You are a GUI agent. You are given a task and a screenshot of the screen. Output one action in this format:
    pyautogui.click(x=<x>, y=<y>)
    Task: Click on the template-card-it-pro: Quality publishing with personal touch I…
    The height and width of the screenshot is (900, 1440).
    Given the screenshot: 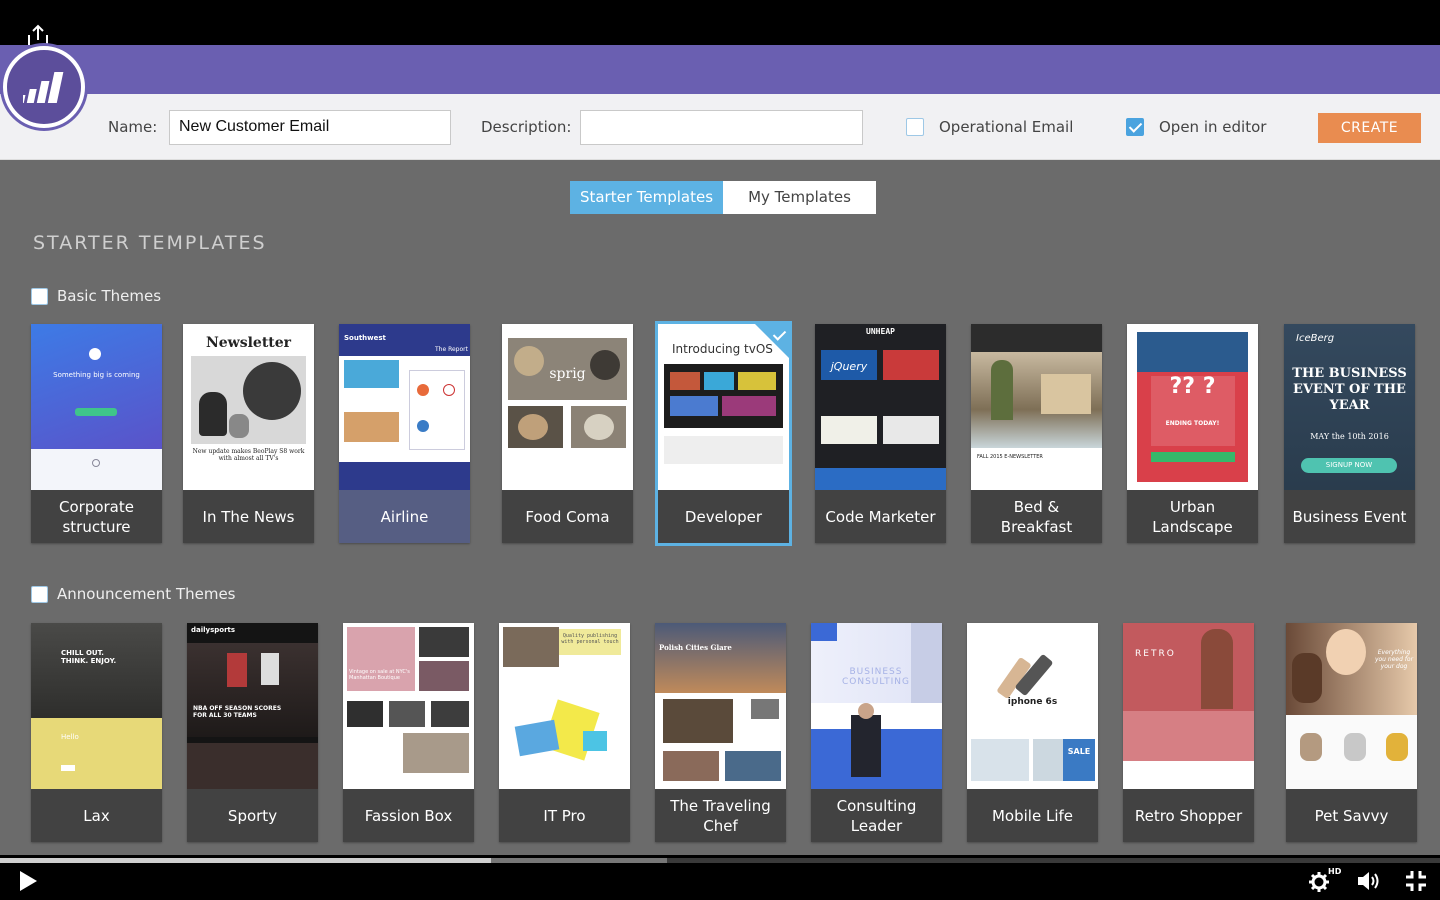 What is the action you would take?
    pyautogui.click(x=564, y=732)
    